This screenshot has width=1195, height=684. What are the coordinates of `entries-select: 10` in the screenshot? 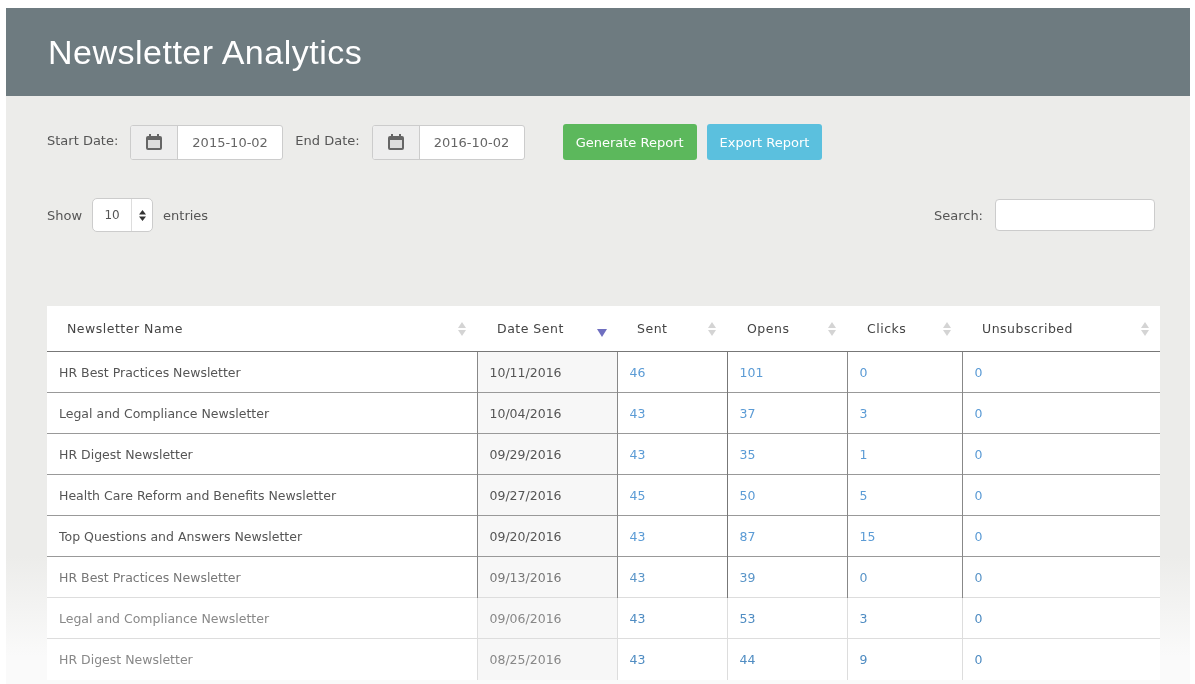 It's located at (123, 215).